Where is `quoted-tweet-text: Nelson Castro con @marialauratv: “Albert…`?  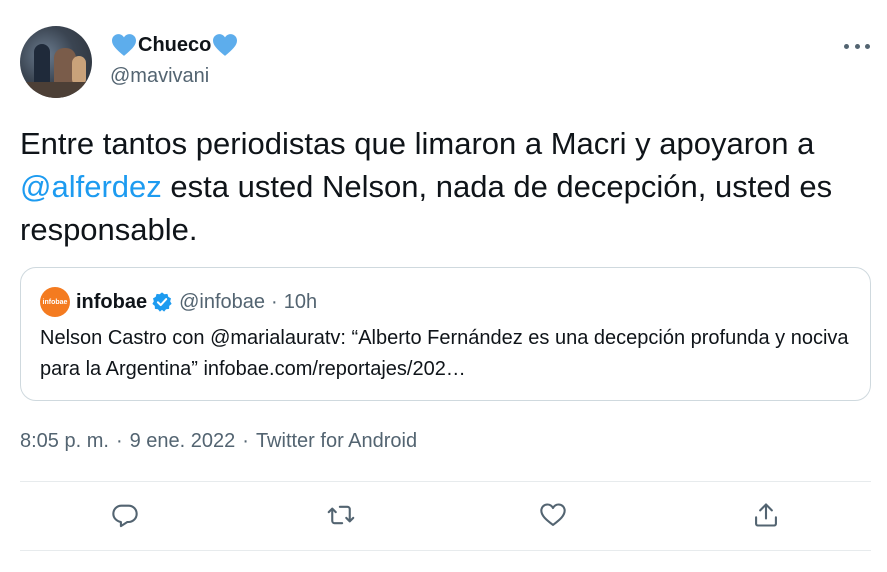
quoted-tweet-text: Nelson Castro con @marialauratv: “Albert… is located at coordinates (444, 353).